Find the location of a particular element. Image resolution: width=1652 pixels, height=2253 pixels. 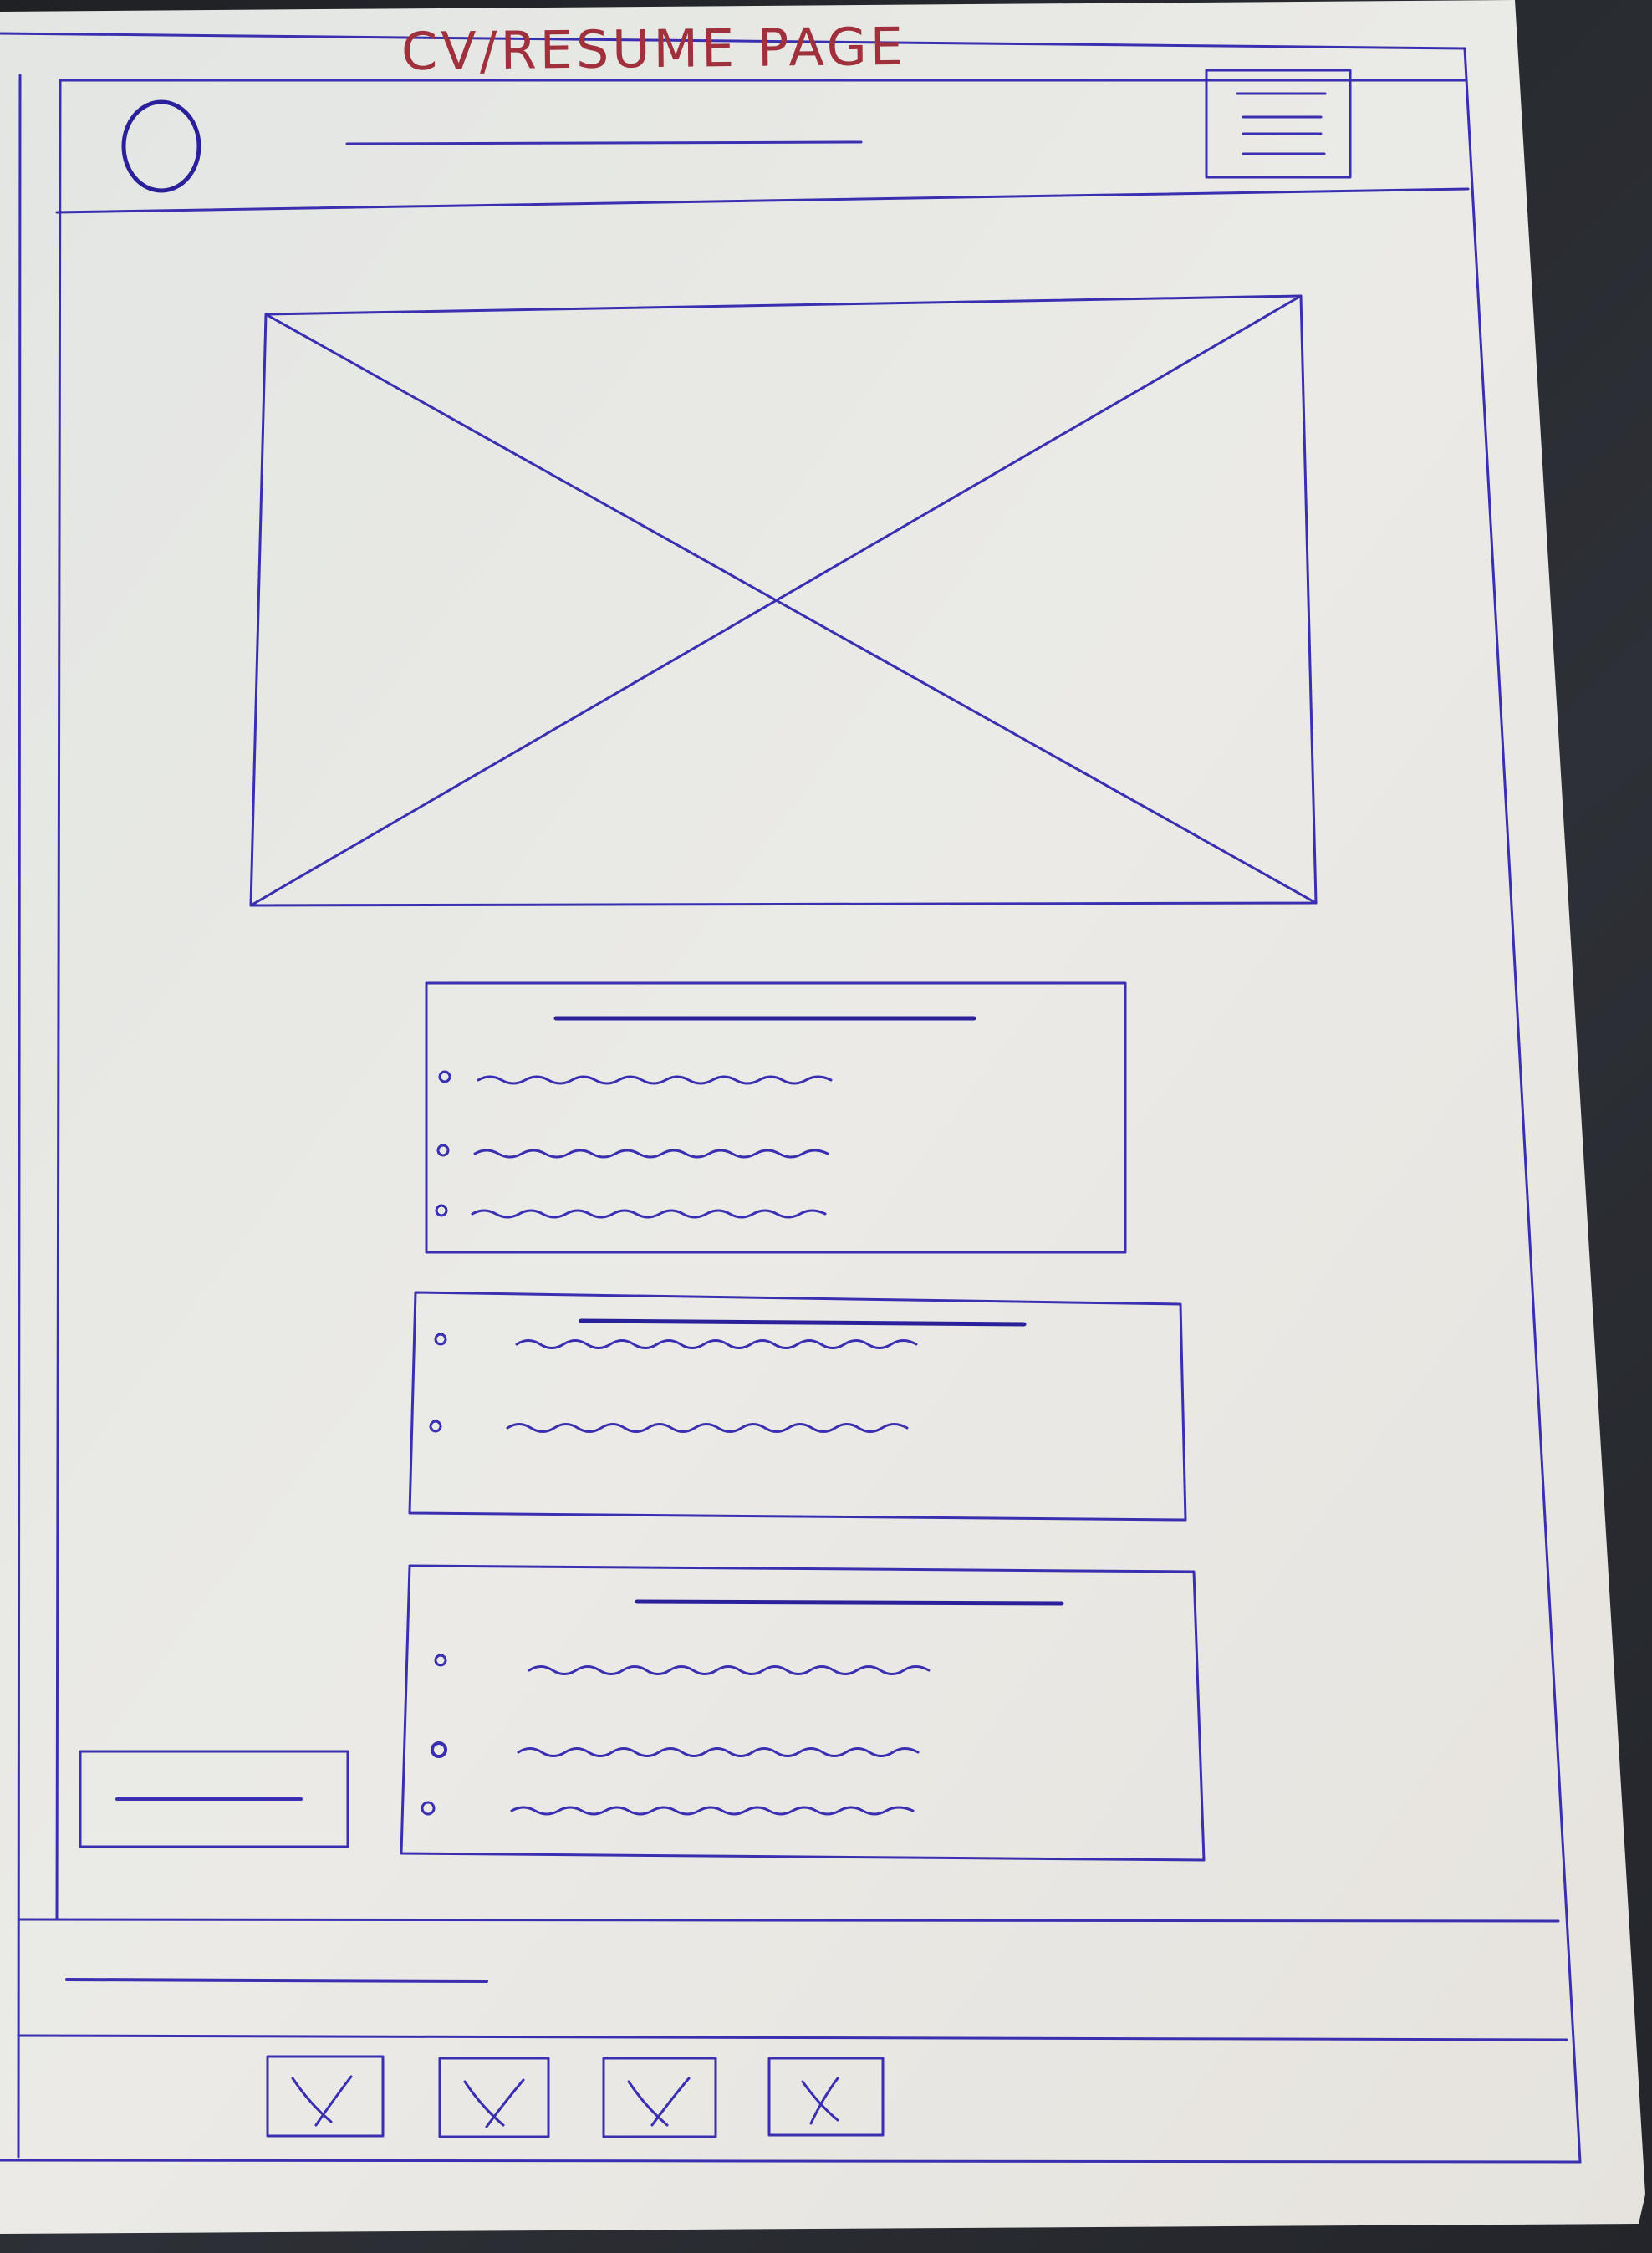

header-title-line is located at coordinates (604, 142).